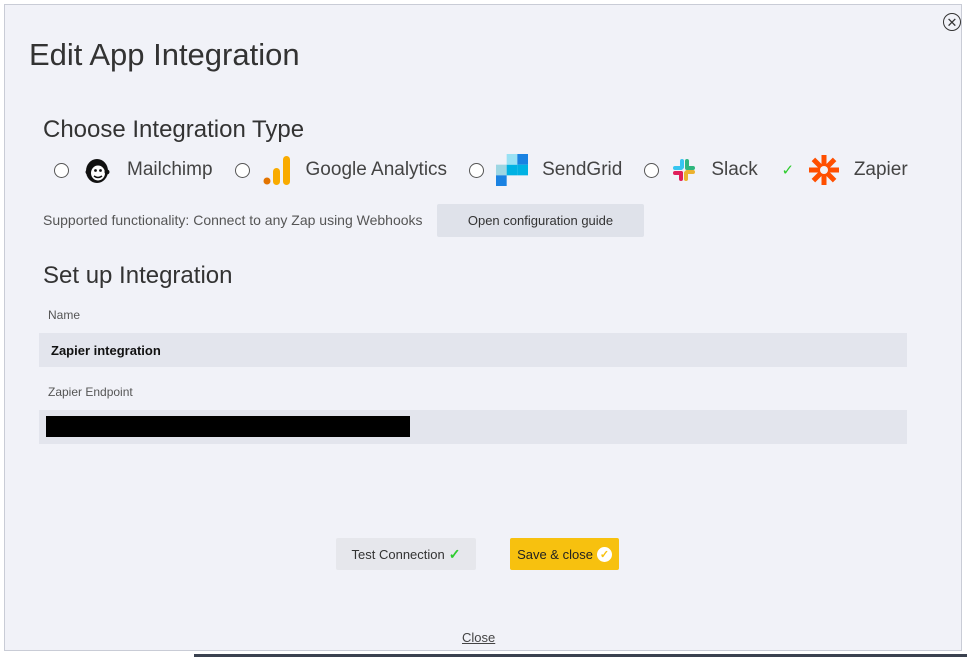  What do you see at coordinates (90, 392) in the screenshot?
I see `endpoint-label: Zapier Endpoint` at bounding box center [90, 392].